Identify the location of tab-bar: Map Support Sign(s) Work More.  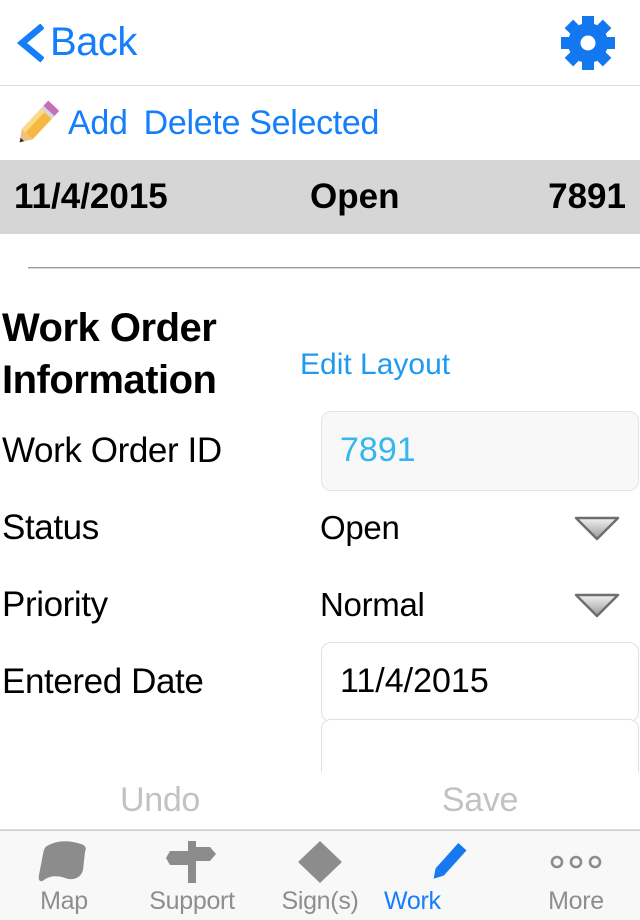
(320, 875).